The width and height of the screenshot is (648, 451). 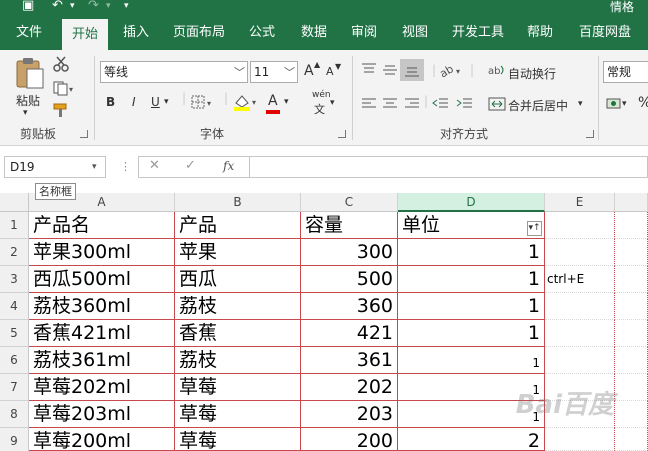 I want to click on cell-a7: 草莓202ml, so click(x=102, y=387).